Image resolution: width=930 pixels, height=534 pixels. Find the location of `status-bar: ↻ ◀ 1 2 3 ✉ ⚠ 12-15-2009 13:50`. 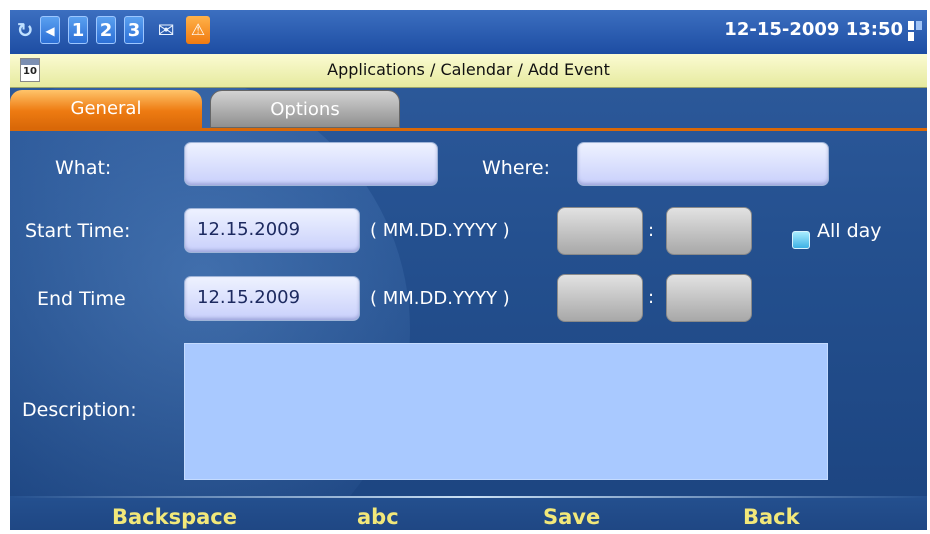

status-bar: ↻ ◀ 1 2 3 ✉ ⚠ 12-15-2009 13:50 is located at coordinates (468, 32).